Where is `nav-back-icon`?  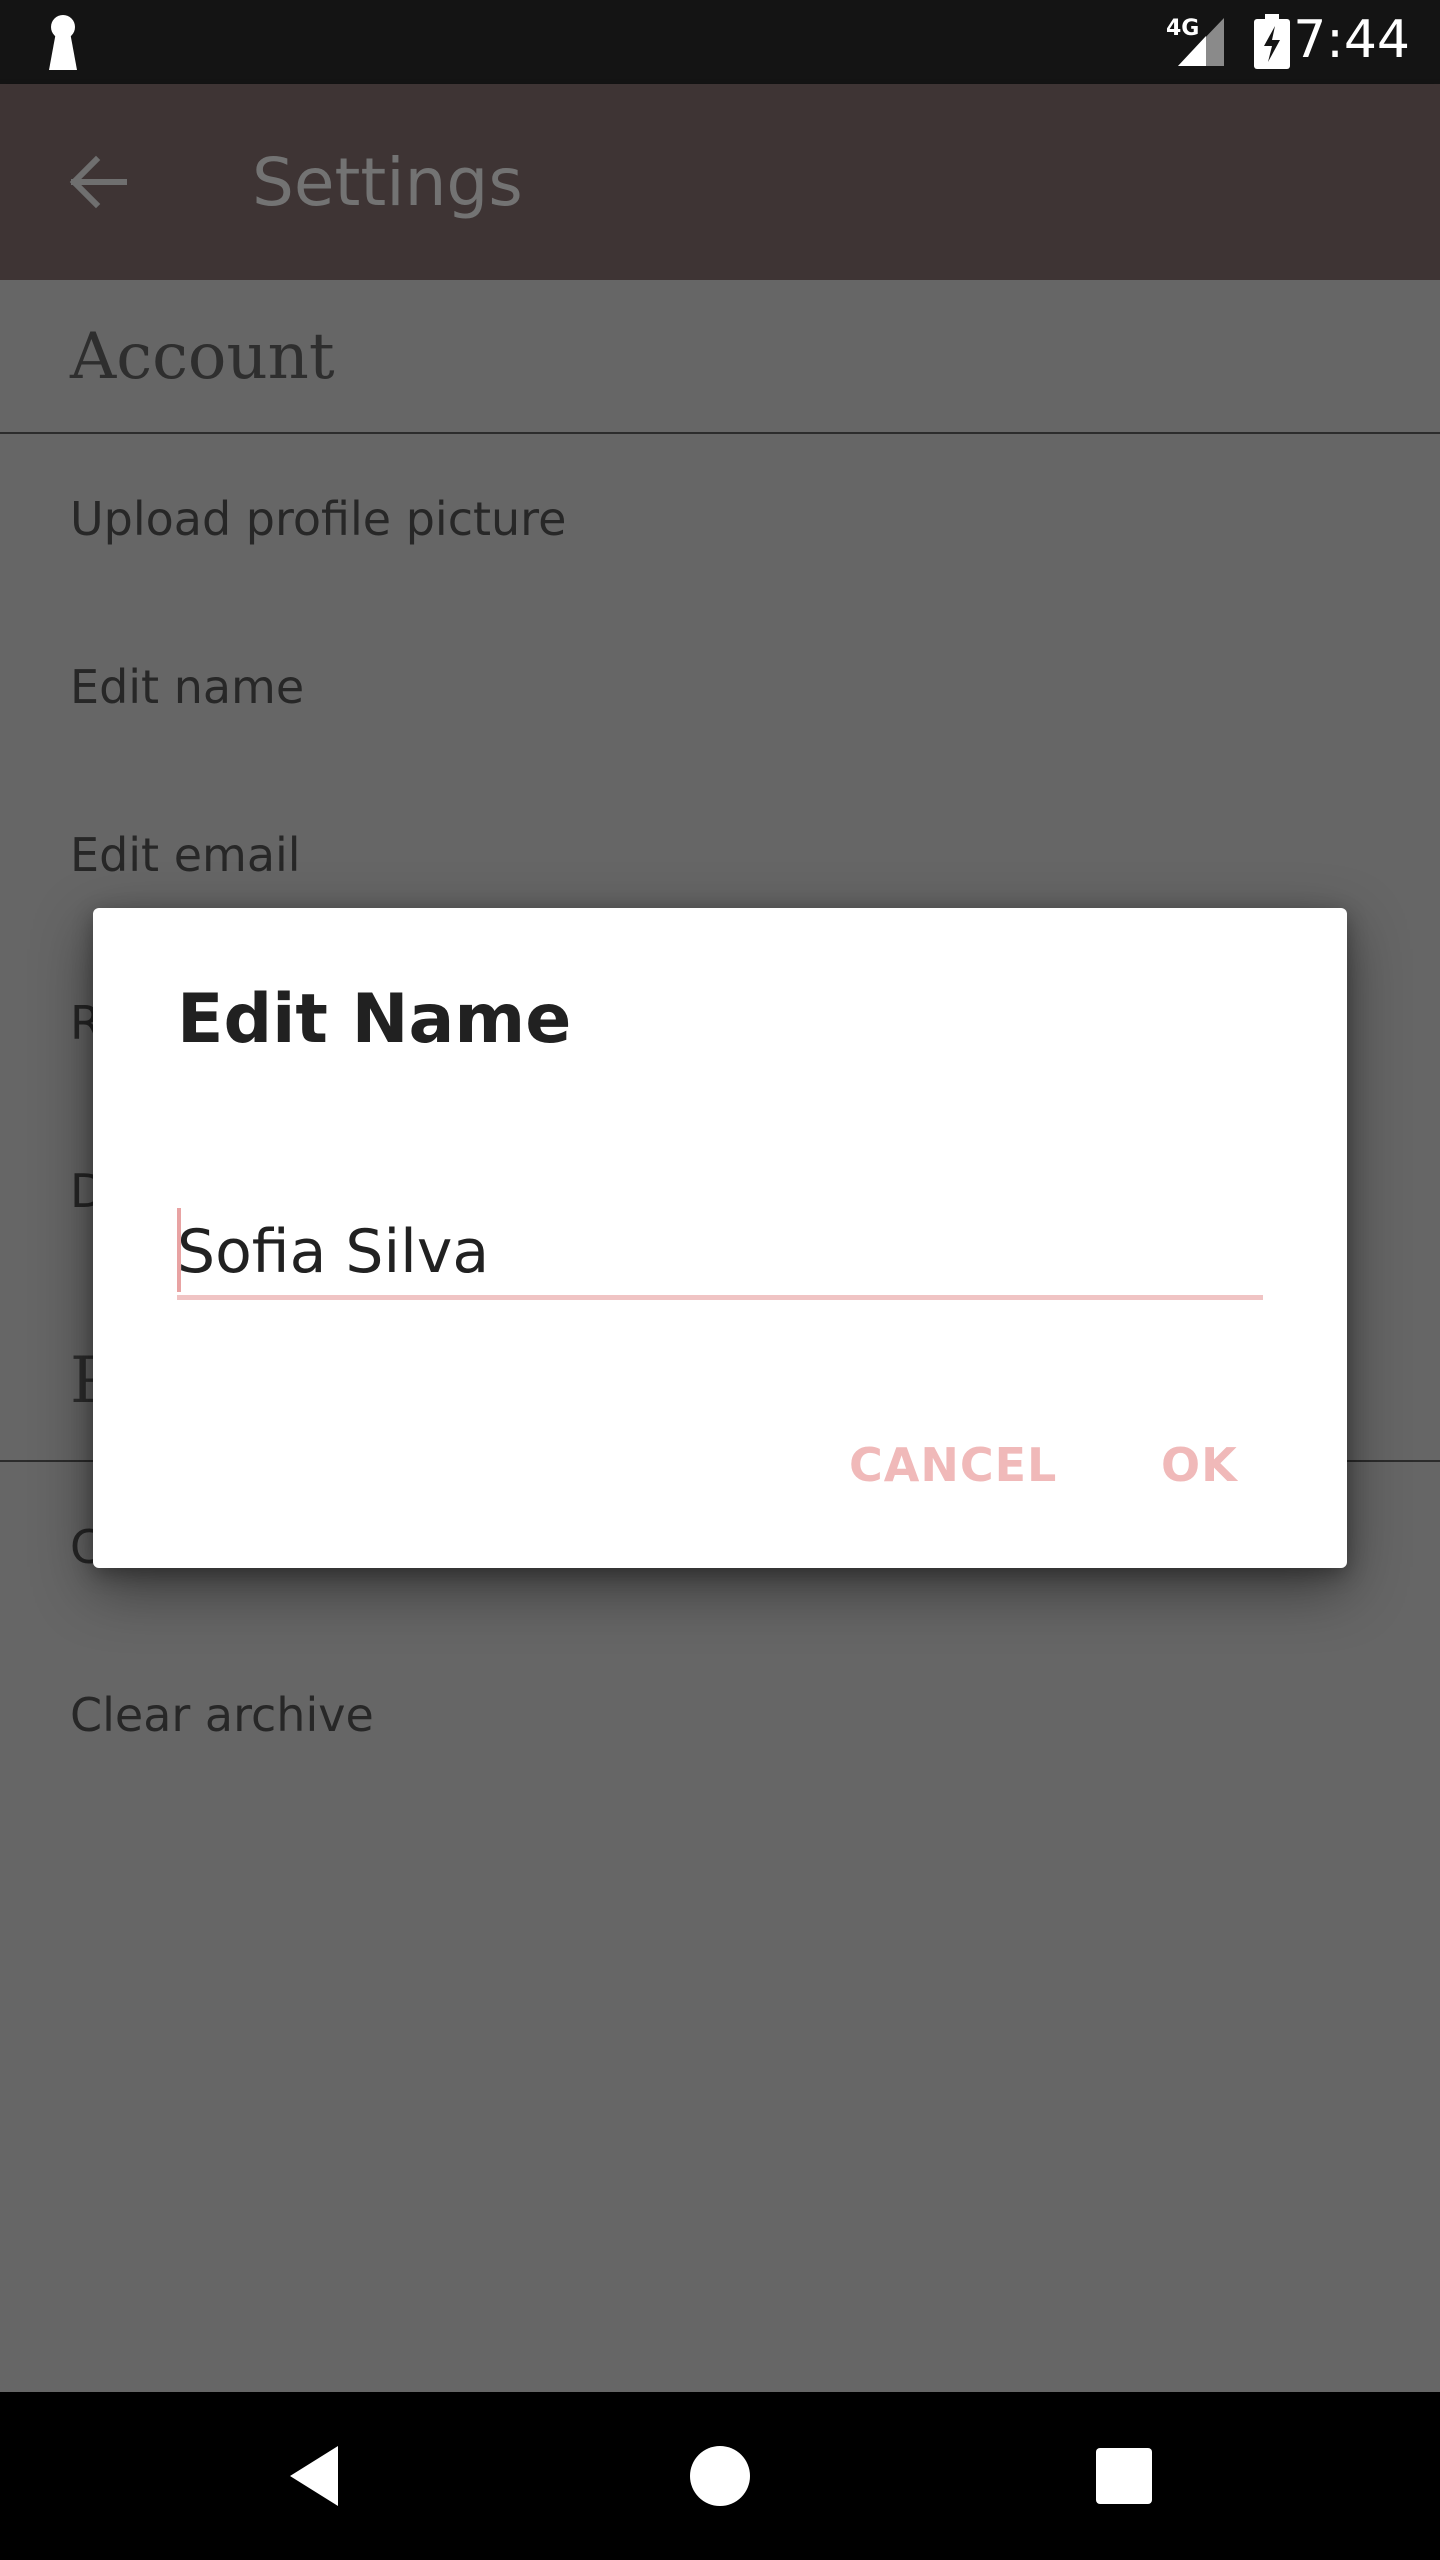
nav-back-icon is located at coordinates (318, 2476).